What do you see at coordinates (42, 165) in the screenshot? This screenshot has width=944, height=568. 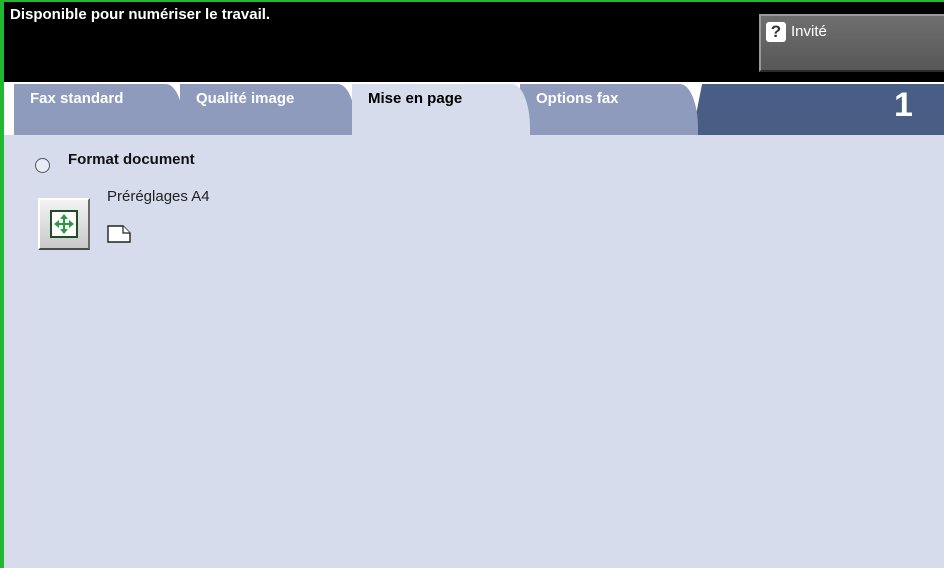 I see `format-document-radio` at bounding box center [42, 165].